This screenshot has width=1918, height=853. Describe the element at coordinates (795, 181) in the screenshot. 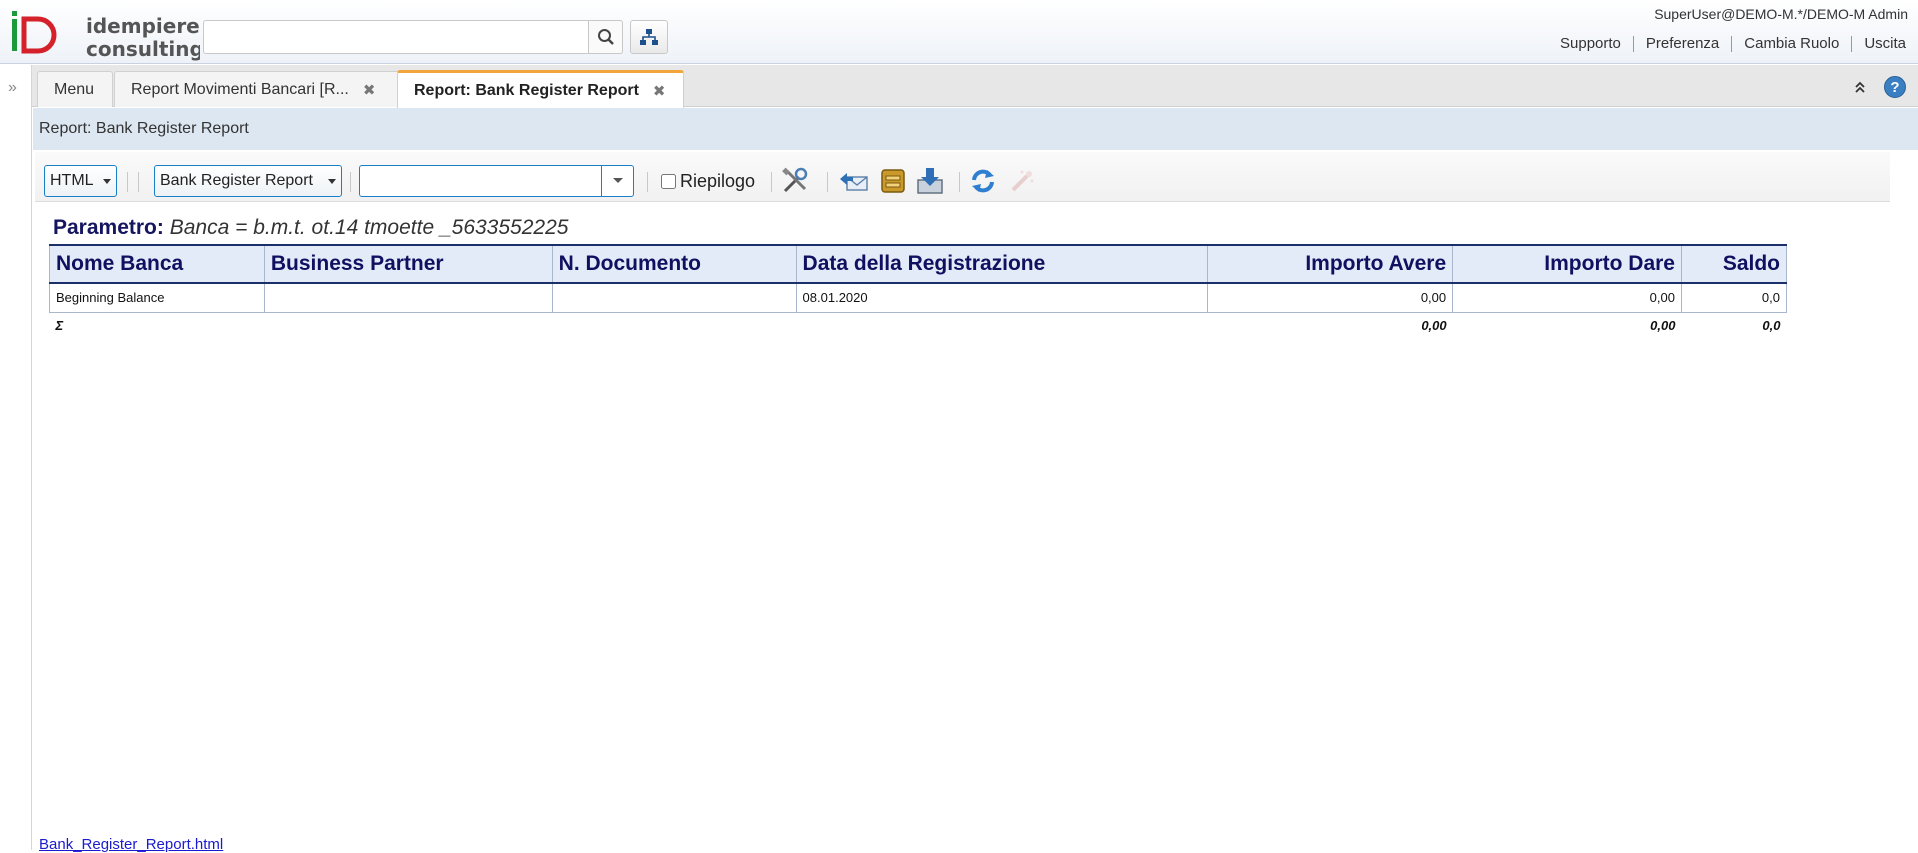

I see `customize-icon` at that location.